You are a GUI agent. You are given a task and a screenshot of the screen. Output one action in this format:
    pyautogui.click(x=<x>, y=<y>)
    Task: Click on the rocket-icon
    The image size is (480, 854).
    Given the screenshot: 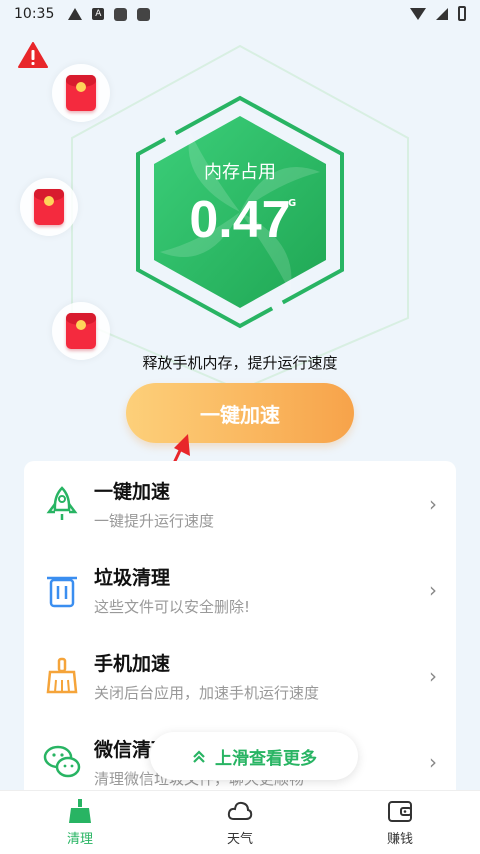 What is the action you would take?
    pyautogui.click(x=62, y=503)
    